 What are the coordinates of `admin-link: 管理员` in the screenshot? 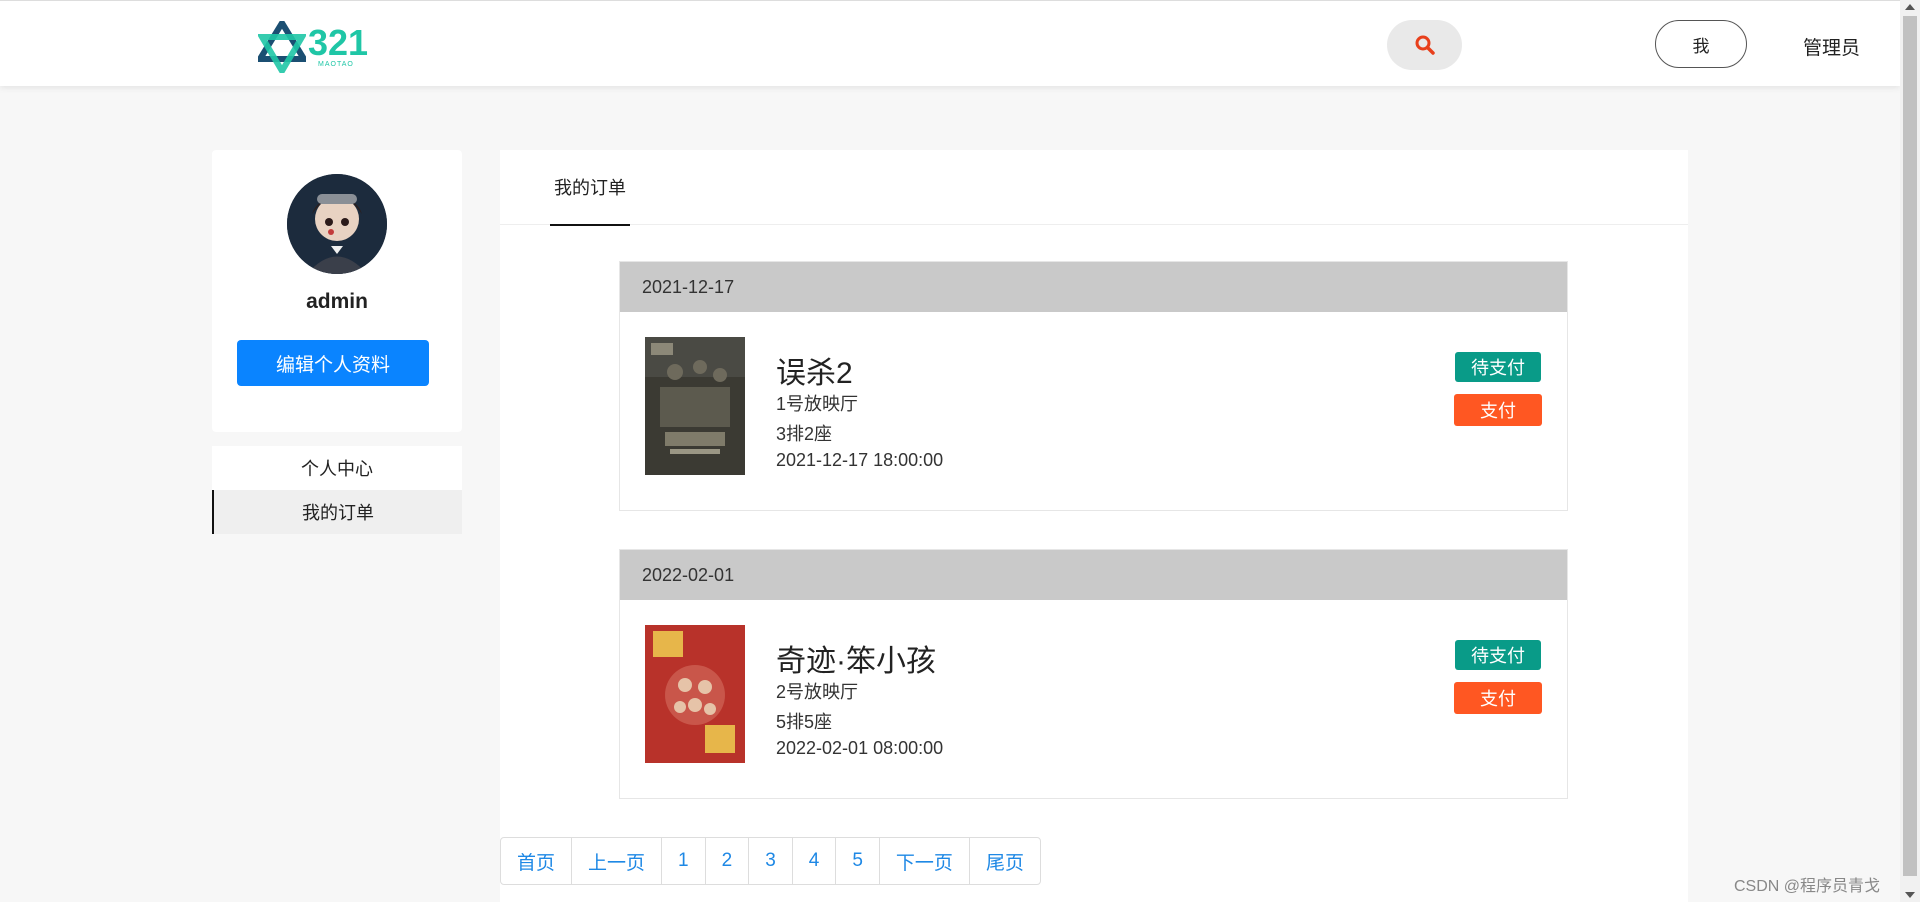 It's located at (1831, 46).